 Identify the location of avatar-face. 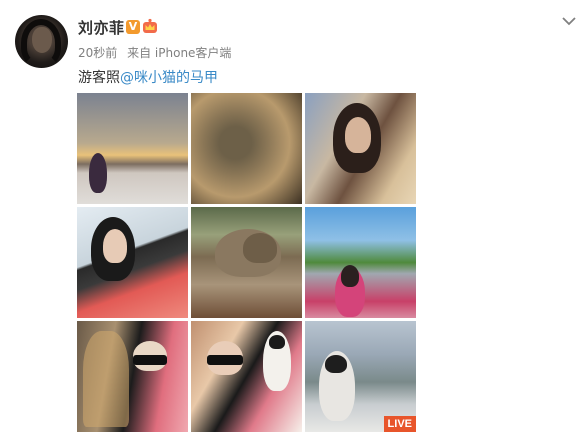
(42, 40).